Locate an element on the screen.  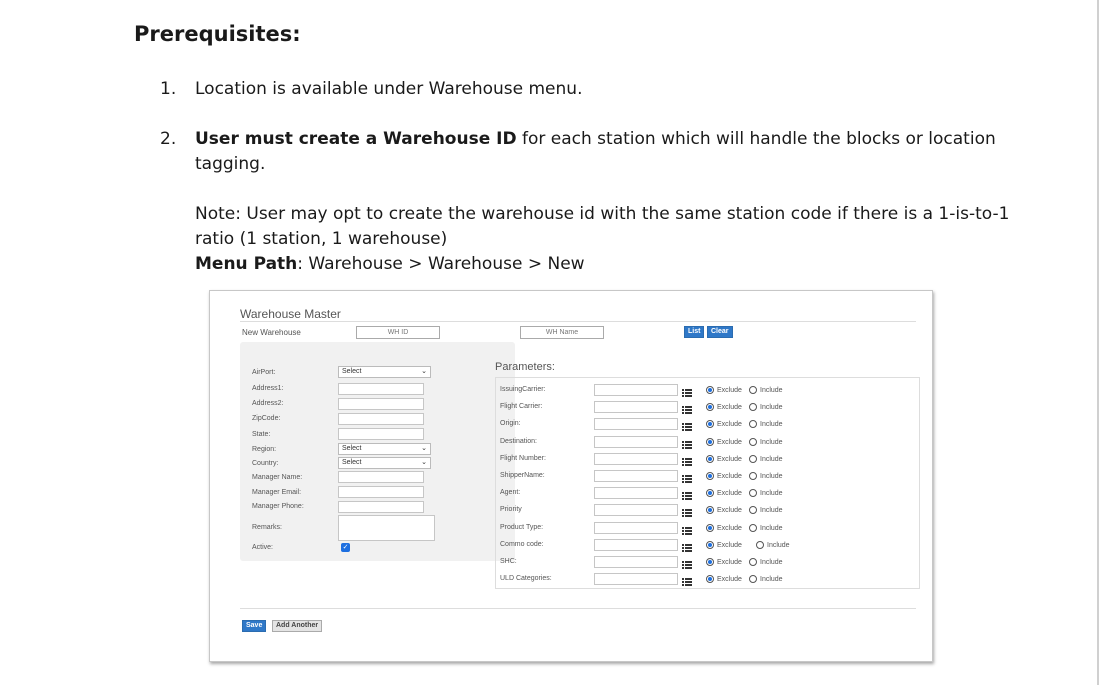
parameter-label: SHC: is located at coordinates (508, 561).